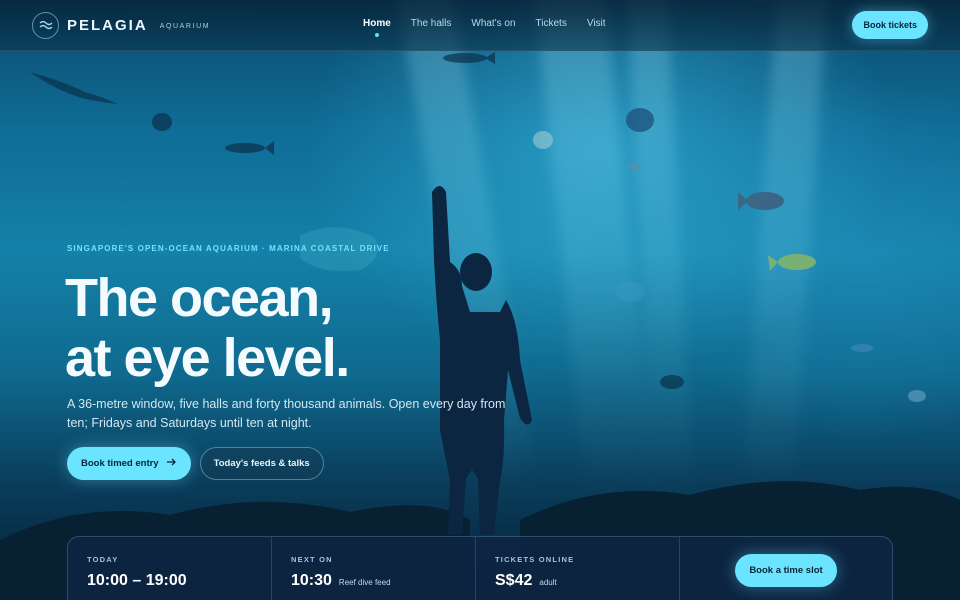 Image resolution: width=960 pixels, height=600 pixels. What do you see at coordinates (195, 463) in the screenshot?
I see `hero-actions: Book timed entry Today's feeds & talks` at bounding box center [195, 463].